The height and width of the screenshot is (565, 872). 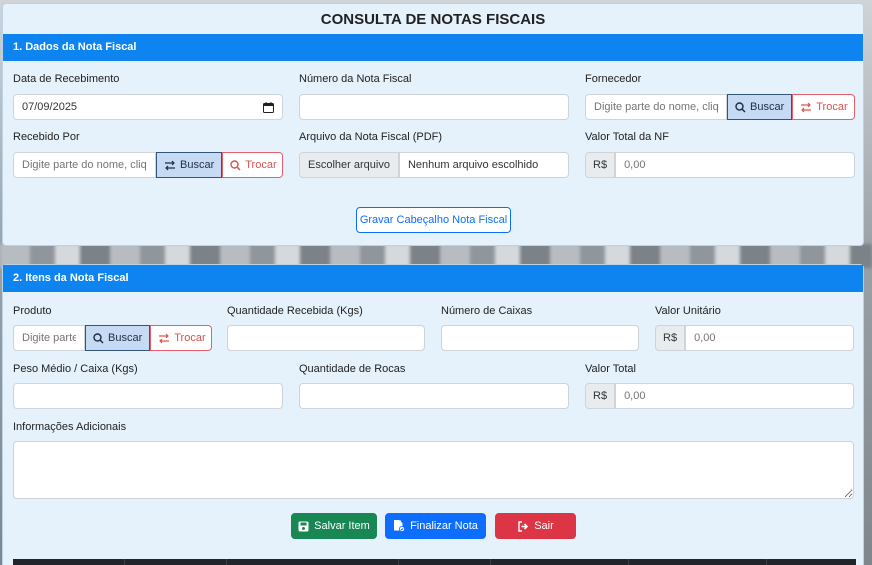 I want to click on valor-total-label: Valor Total, so click(x=610, y=369).